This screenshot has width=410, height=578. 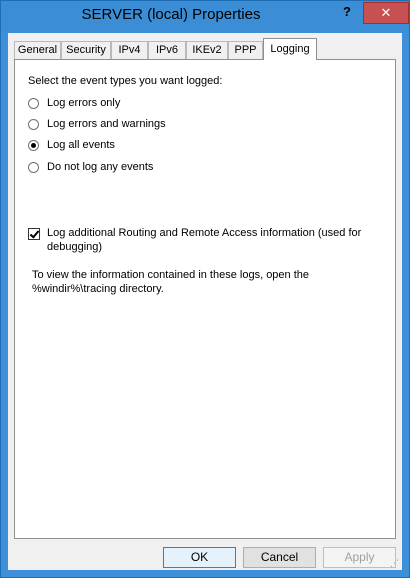 What do you see at coordinates (37, 50) in the screenshot?
I see `tab-general: General` at bounding box center [37, 50].